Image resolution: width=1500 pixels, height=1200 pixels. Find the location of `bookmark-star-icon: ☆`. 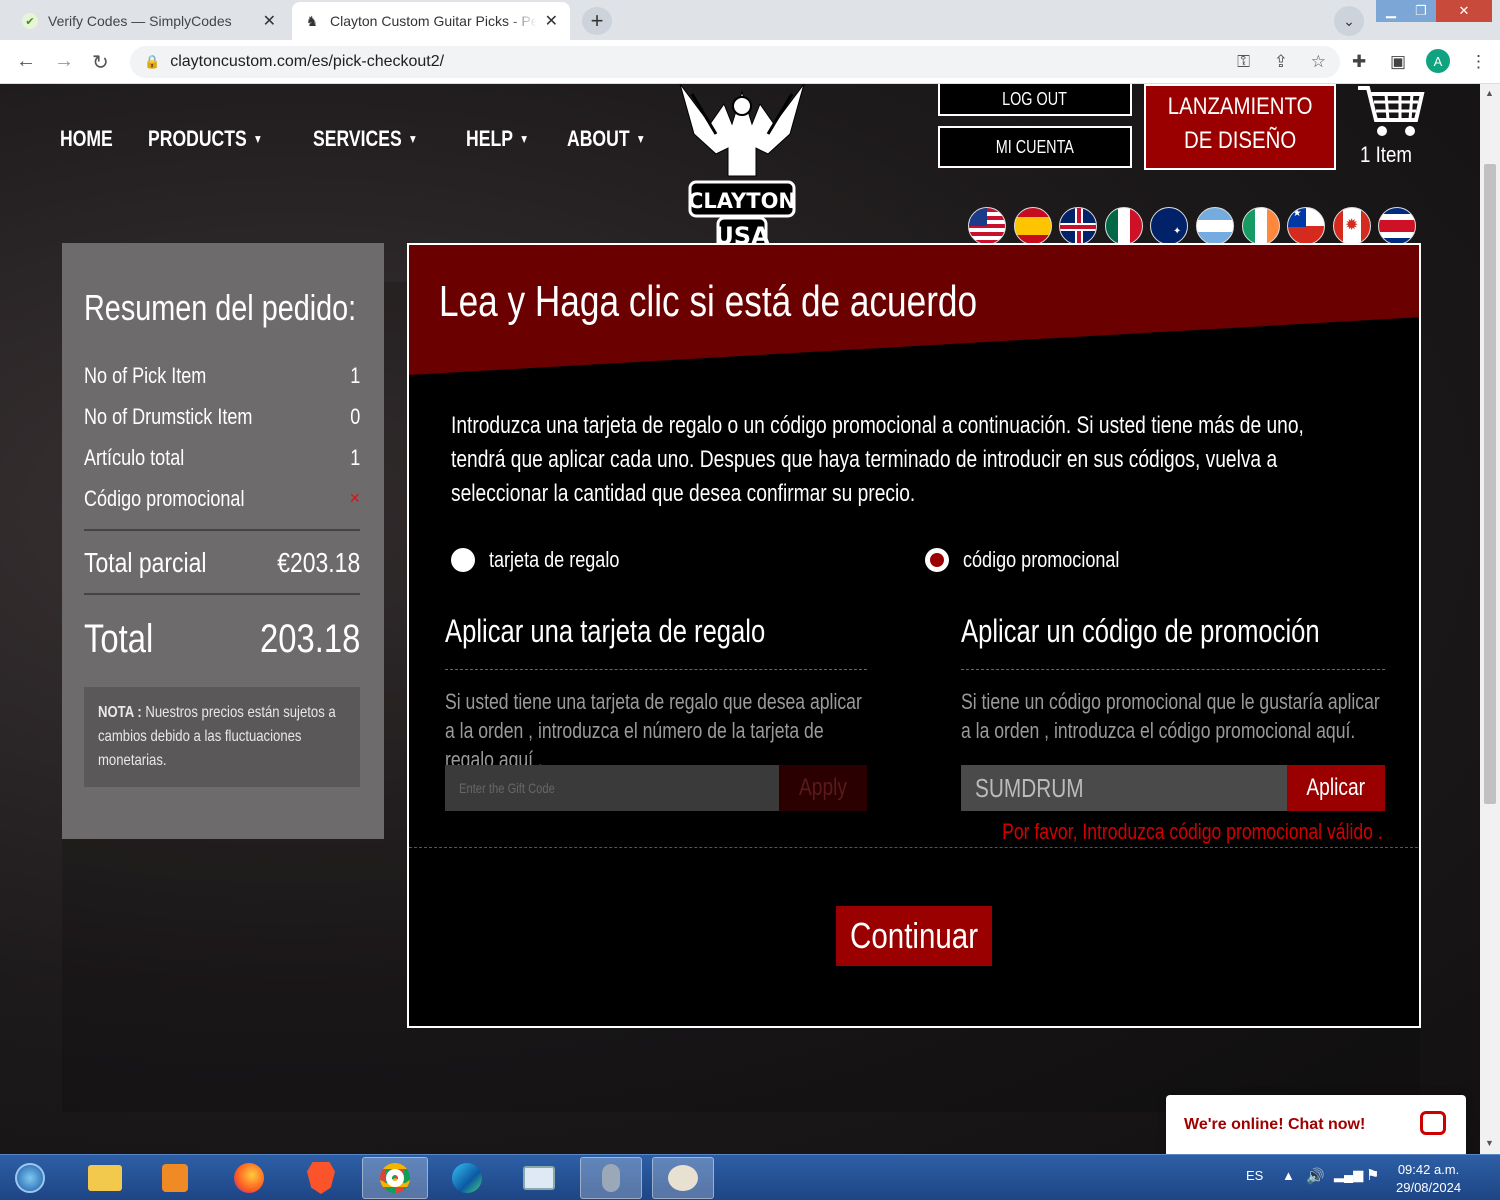

bookmark-star-icon: ☆ is located at coordinates (1318, 62).